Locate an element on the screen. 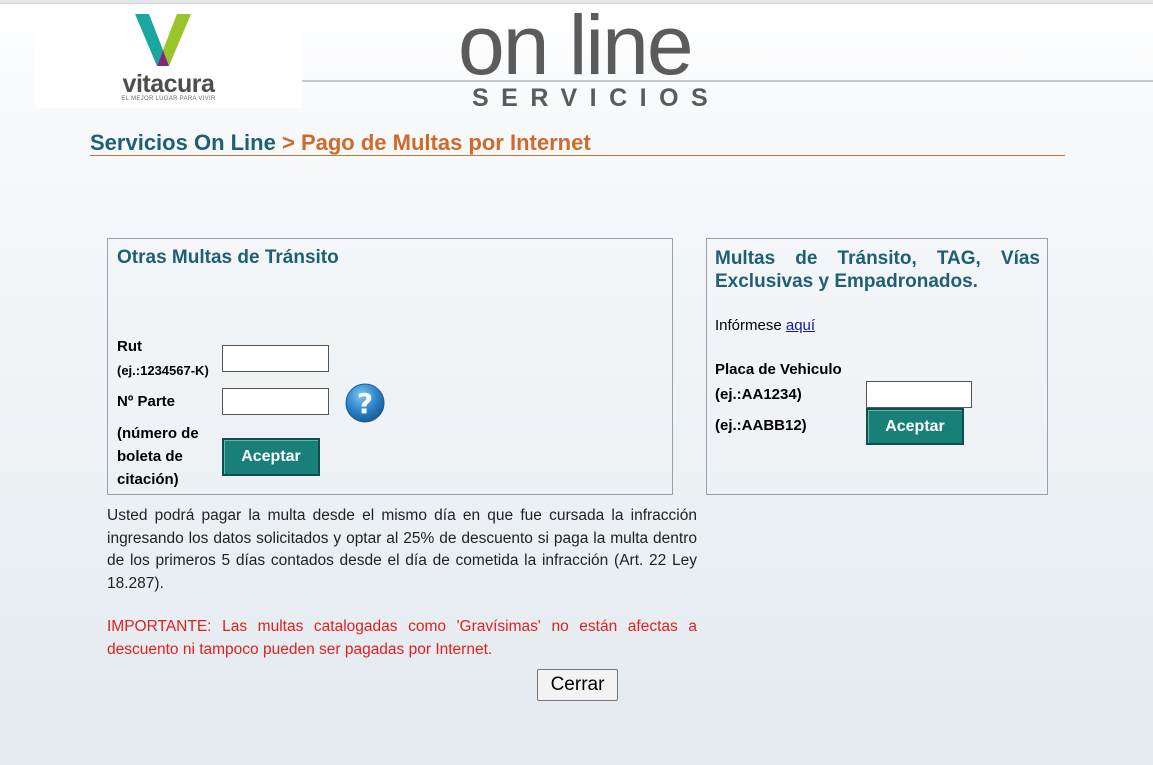 Image resolution: width=1153 pixels, height=765 pixels. logo-tagline: EL MEJOR LUGAR PARA VIVIR is located at coordinates (168, 99).